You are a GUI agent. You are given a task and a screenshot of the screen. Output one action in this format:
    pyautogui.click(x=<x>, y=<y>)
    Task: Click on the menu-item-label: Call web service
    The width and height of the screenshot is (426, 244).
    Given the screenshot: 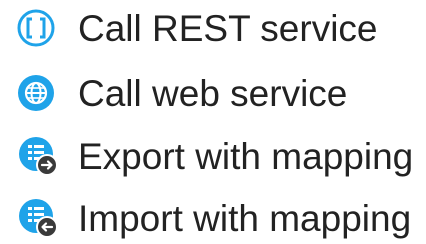 What is the action you would take?
    pyautogui.click(x=213, y=93)
    